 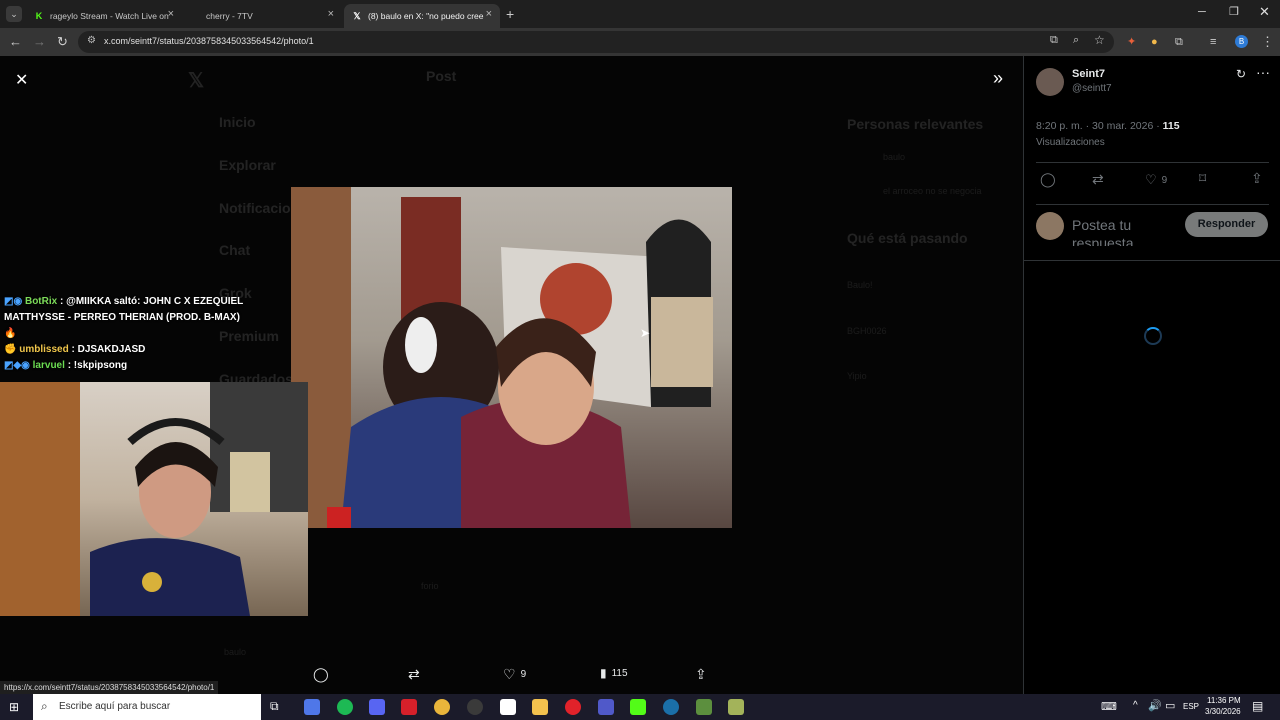 I want to click on tab-rageylo-stream: K rageylo Stream - Watch Live on ×, so click(x=104, y=16).